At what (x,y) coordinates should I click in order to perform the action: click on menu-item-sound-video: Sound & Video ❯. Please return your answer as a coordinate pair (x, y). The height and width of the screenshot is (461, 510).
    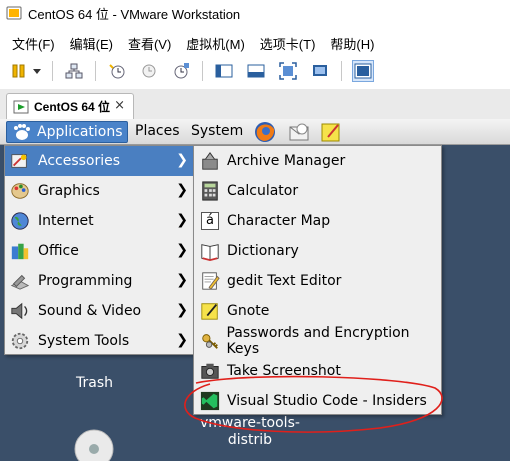
    Looking at the image, I should click on (99, 311).